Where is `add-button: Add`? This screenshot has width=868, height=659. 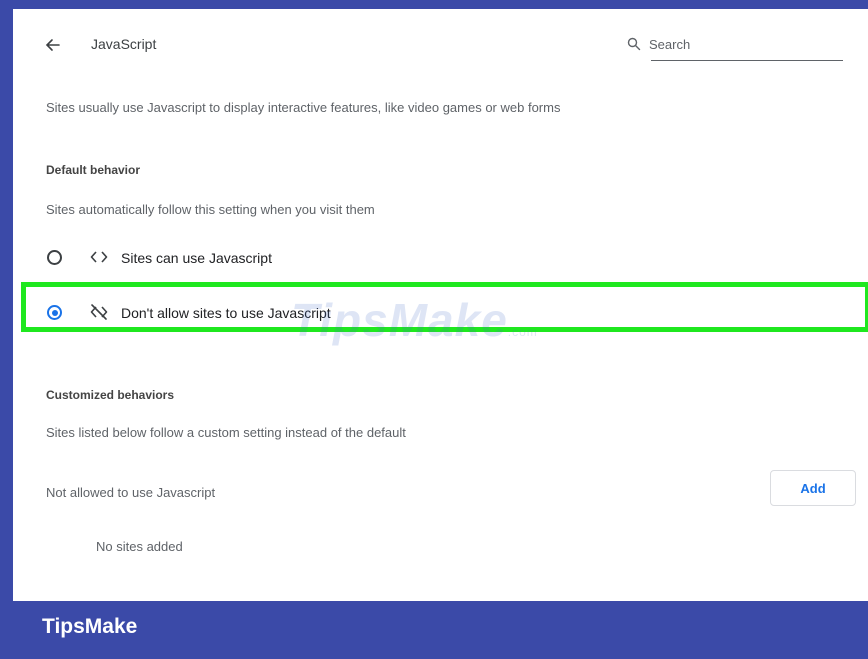 add-button: Add is located at coordinates (813, 488).